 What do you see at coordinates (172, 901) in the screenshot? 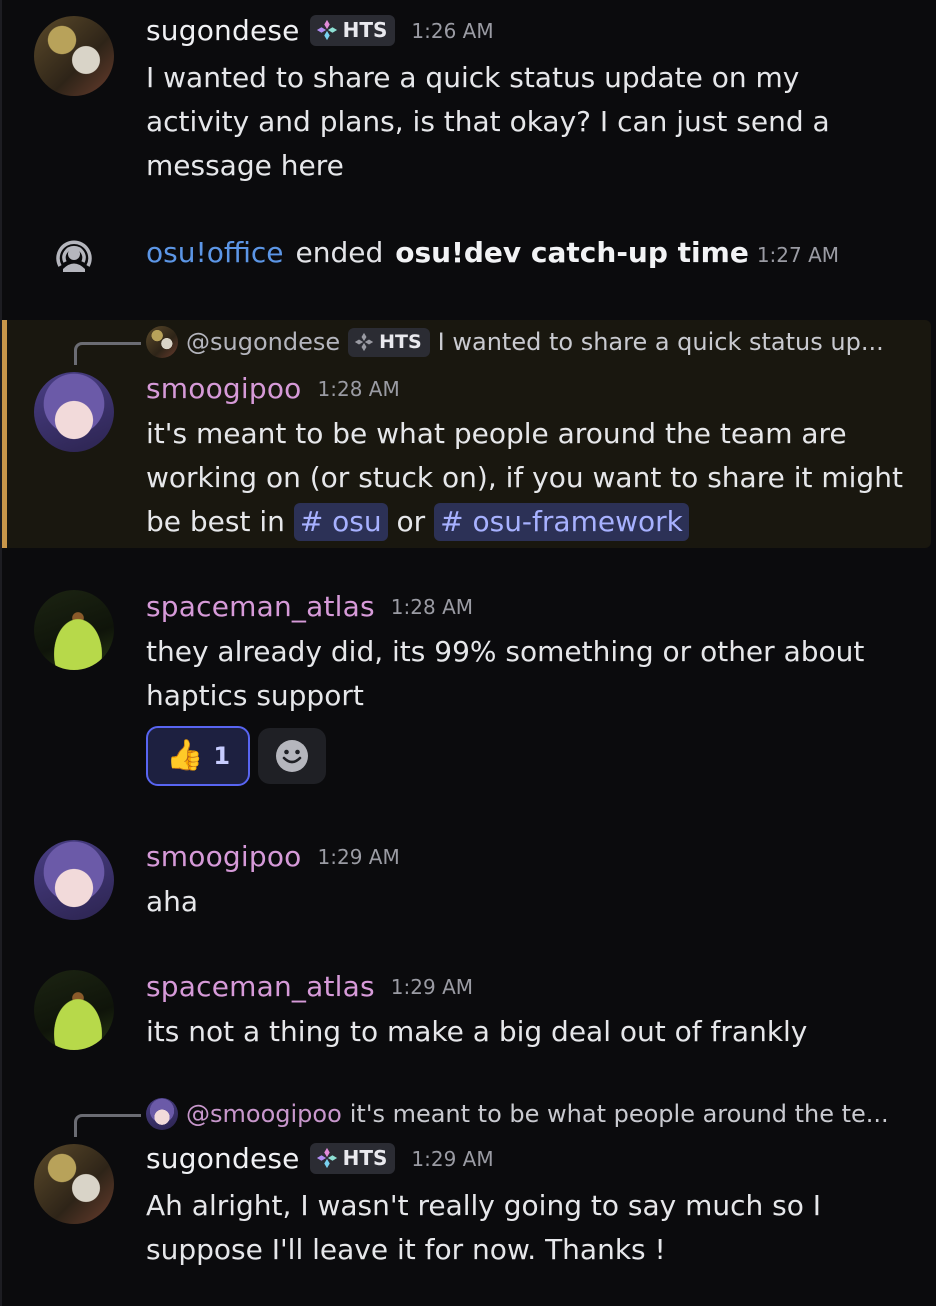
I see `message-text: aha` at bounding box center [172, 901].